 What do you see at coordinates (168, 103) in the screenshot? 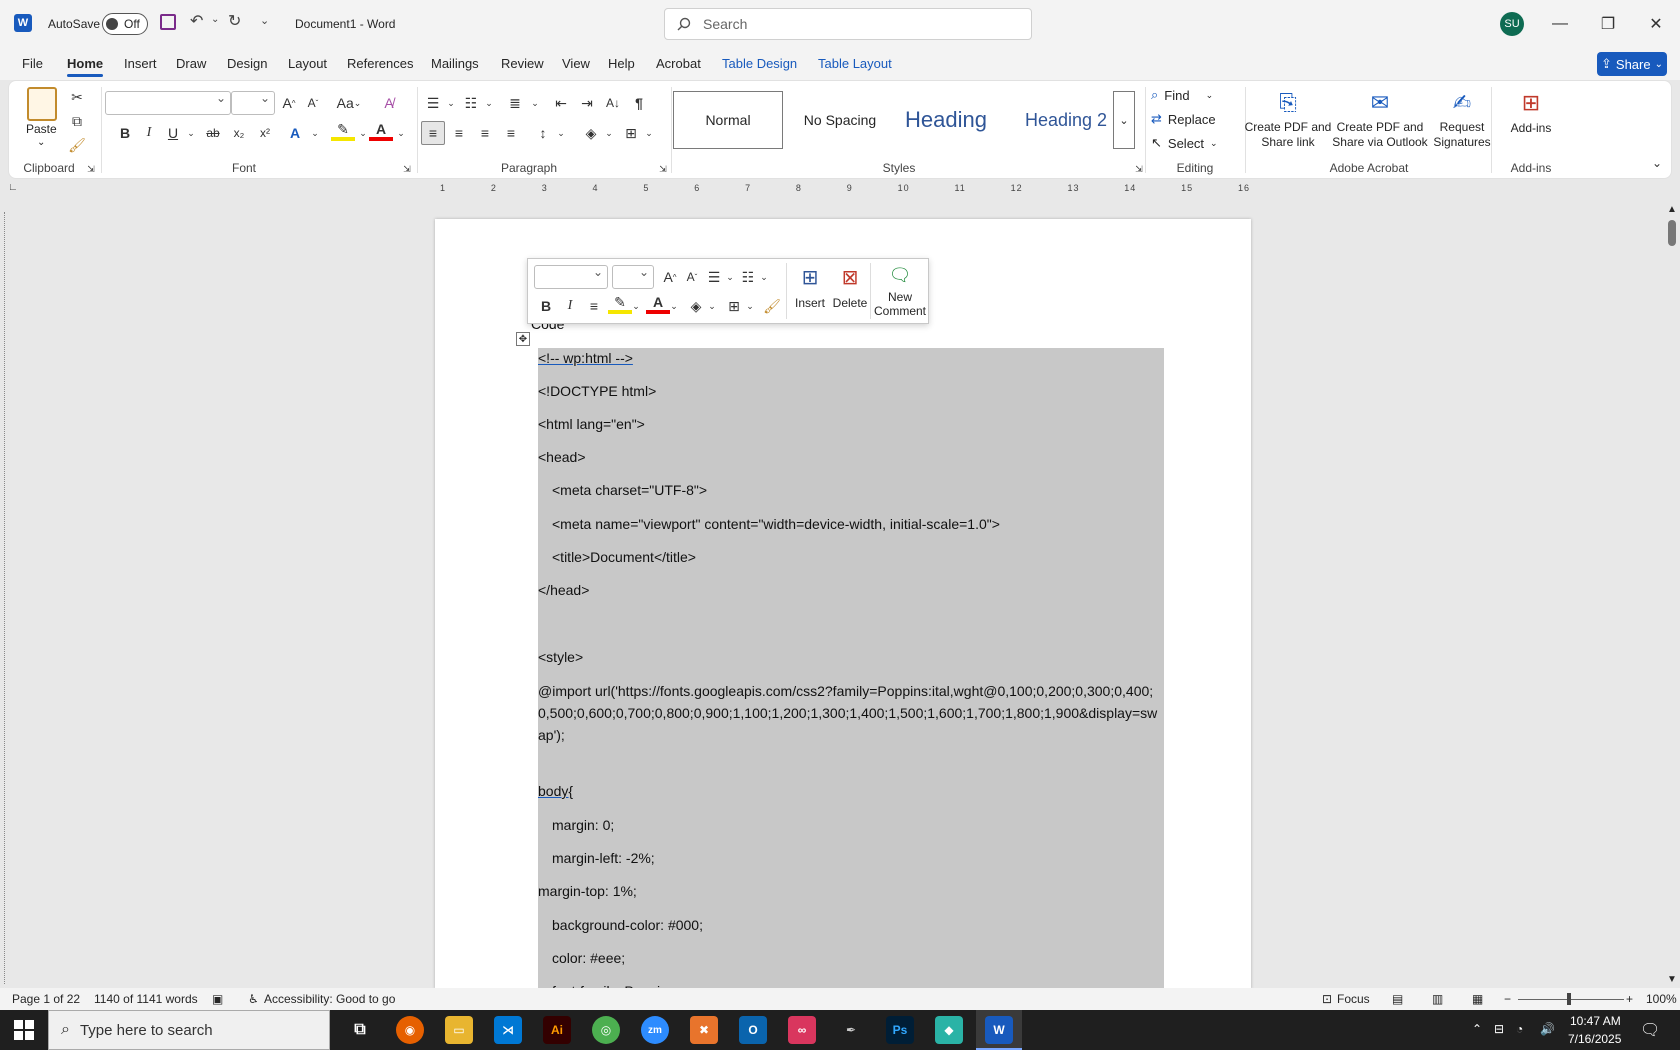
I see `font-name-combo` at bounding box center [168, 103].